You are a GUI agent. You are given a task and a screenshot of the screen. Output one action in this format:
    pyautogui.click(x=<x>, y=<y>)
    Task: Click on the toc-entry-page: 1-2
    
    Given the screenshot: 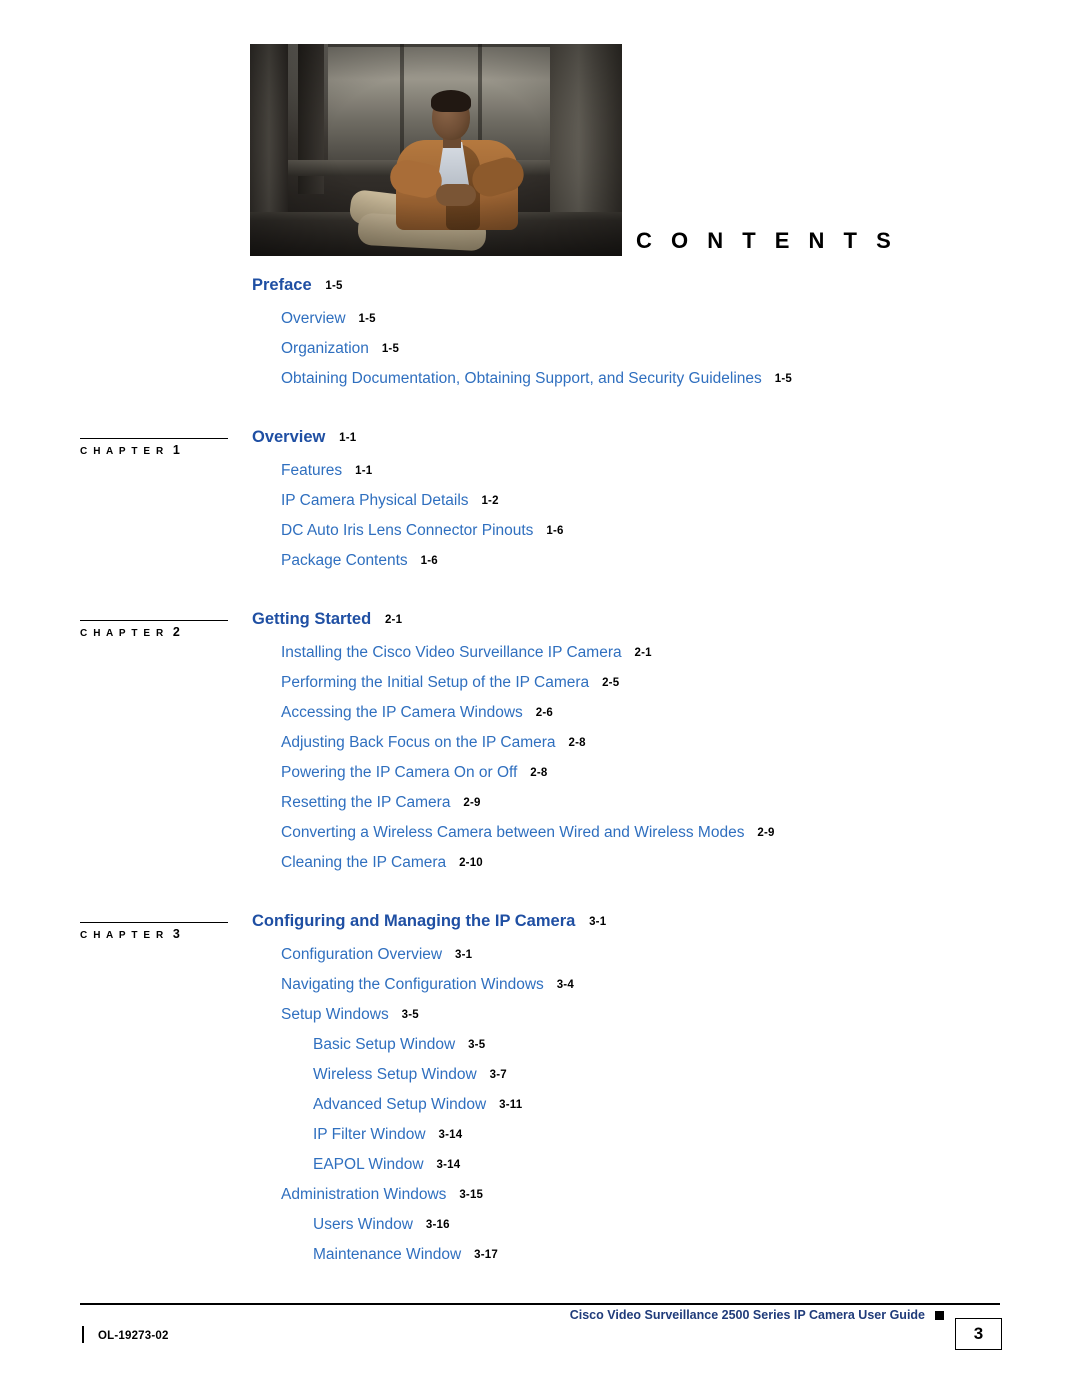 What is the action you would take?
    pyautogui.click(x=490, y=501)
    